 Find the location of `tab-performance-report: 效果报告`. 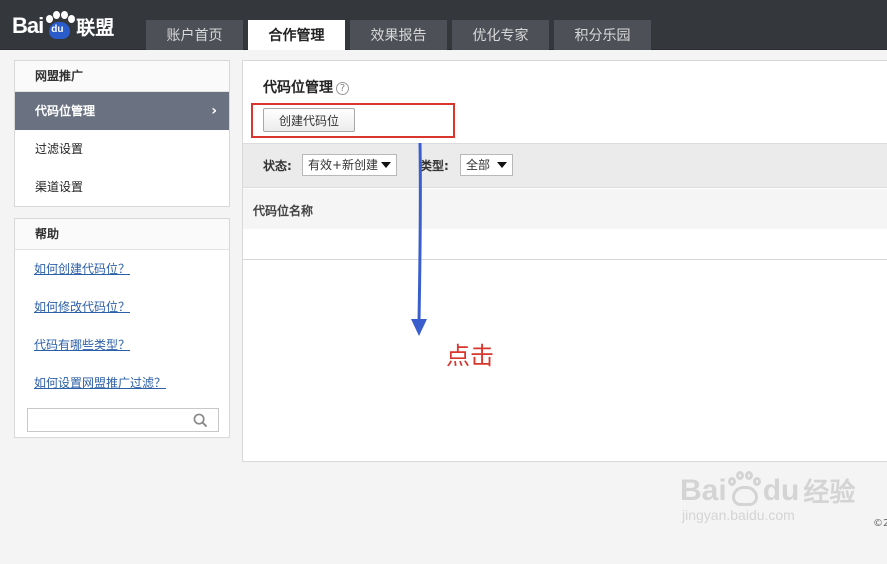

tab-performance-report: 效果报告 is located at coordinates (398, 35).